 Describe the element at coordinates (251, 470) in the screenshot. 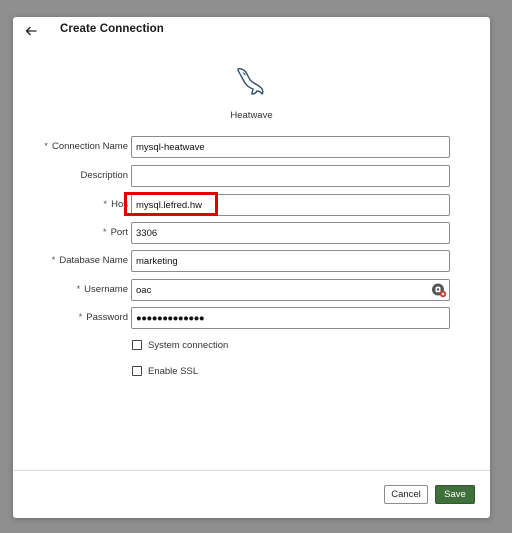

I see `footer-divider` at that location.